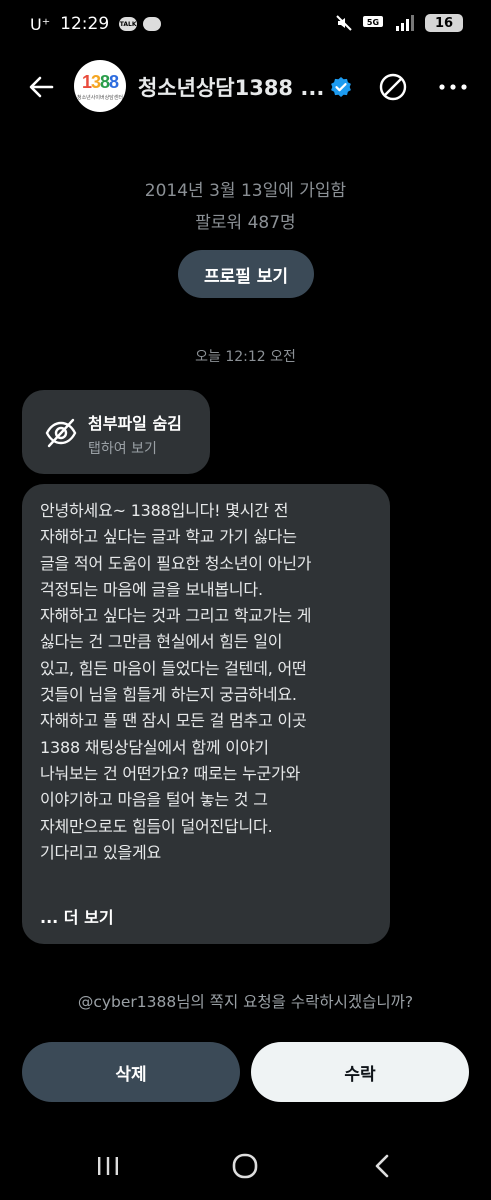 The width and height of the screenshot is (491, 1200). What do you see at coordinates (245, 223) in the screenshot?
I see `follower-count: 팔로워 487명` at bounding box center [245, 223].